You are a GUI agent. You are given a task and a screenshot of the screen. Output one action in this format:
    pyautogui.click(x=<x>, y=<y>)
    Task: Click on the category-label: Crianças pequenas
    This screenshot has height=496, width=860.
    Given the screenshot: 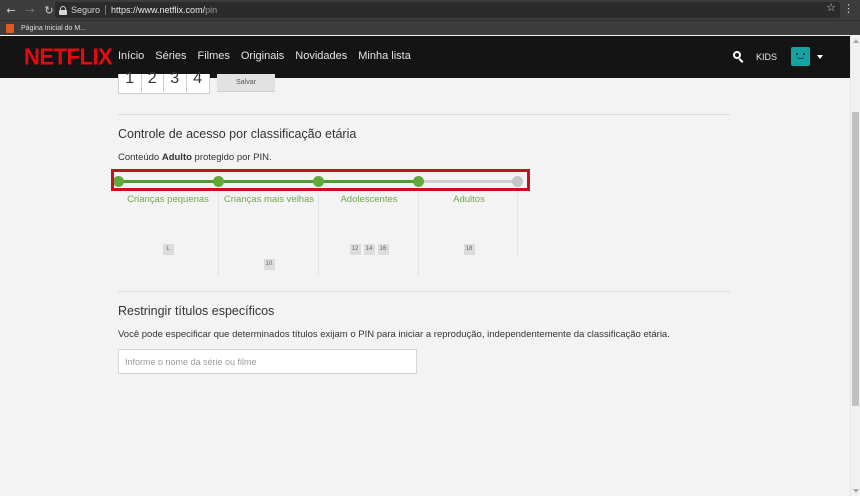 What is the action you would take?
    pyautogui.click(x=168, y=199)
    